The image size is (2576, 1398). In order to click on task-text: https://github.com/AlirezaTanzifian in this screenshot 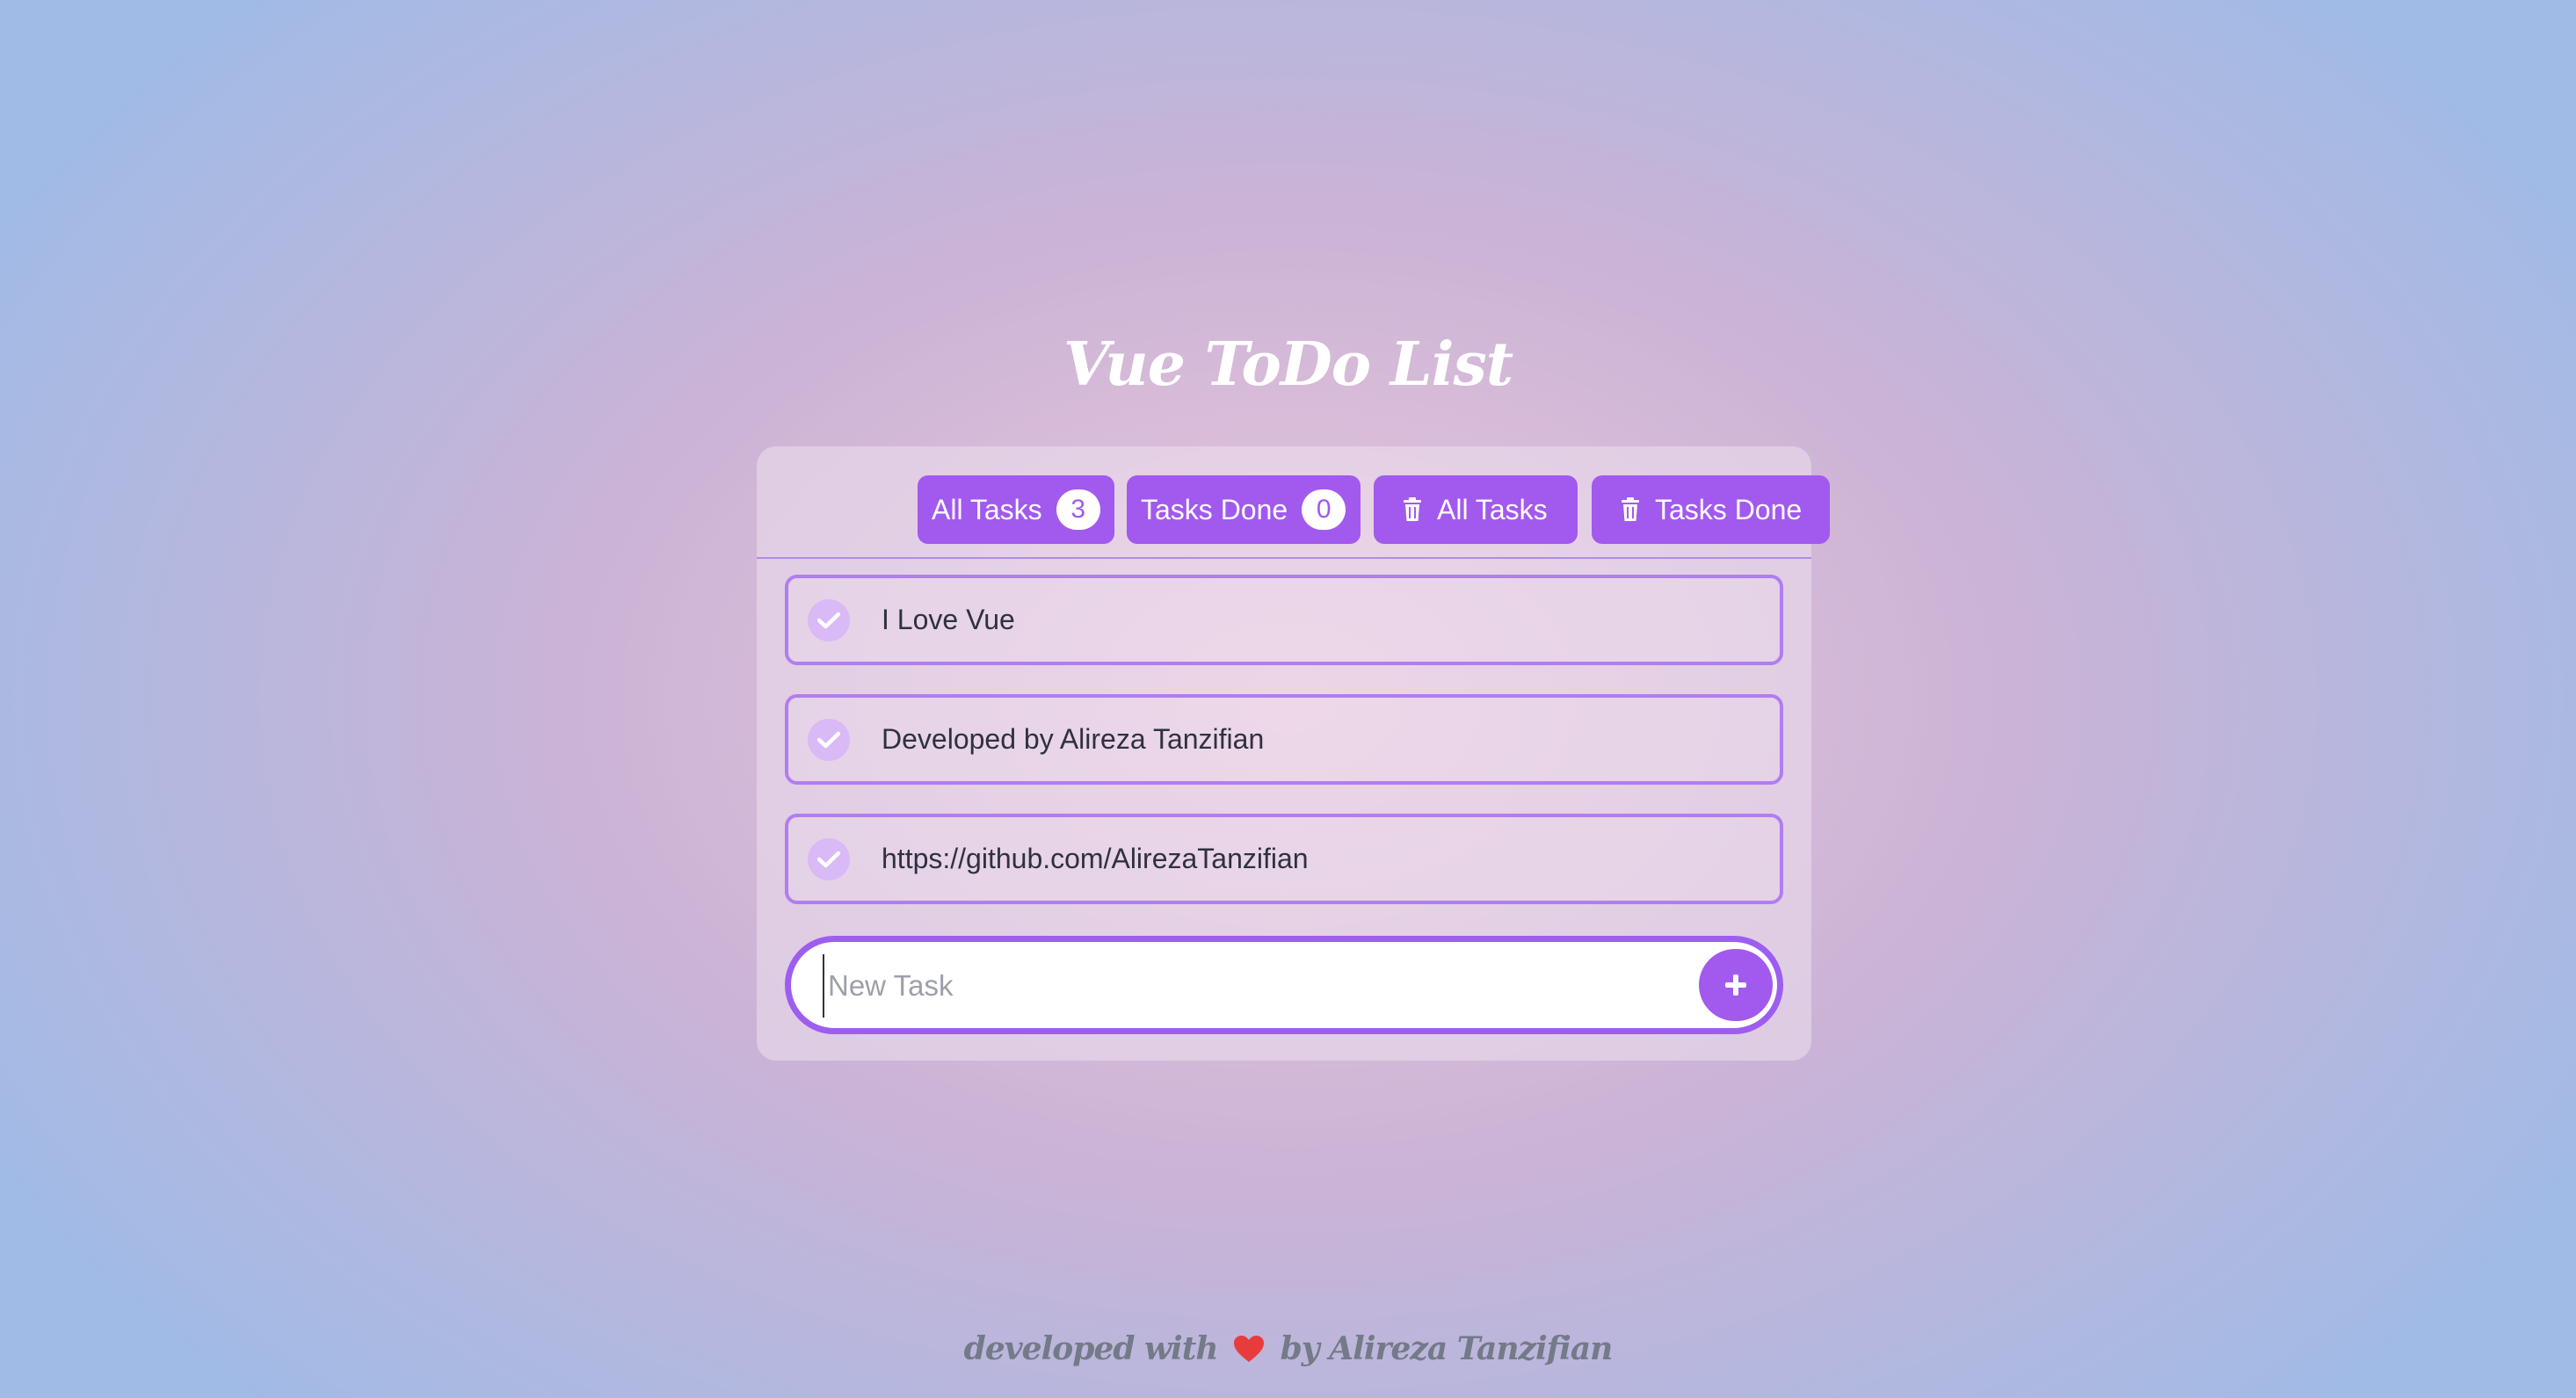, I will do `click(1095, 859)`.